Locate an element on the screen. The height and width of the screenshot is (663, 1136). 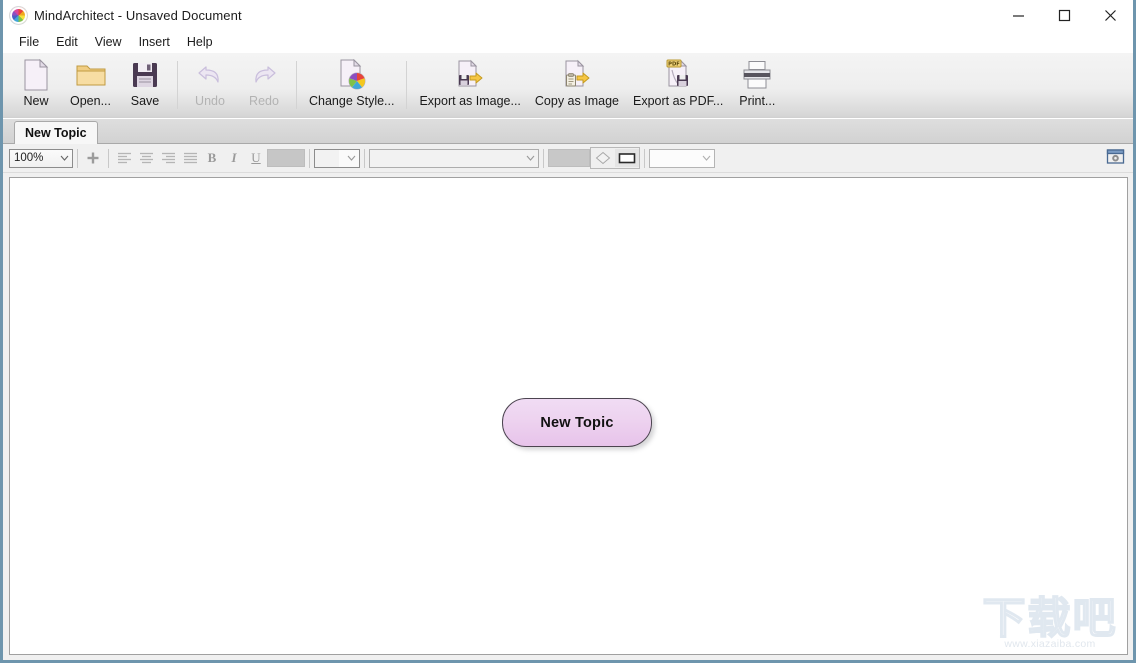
shape-button-group is located at coordinates (615, 158).